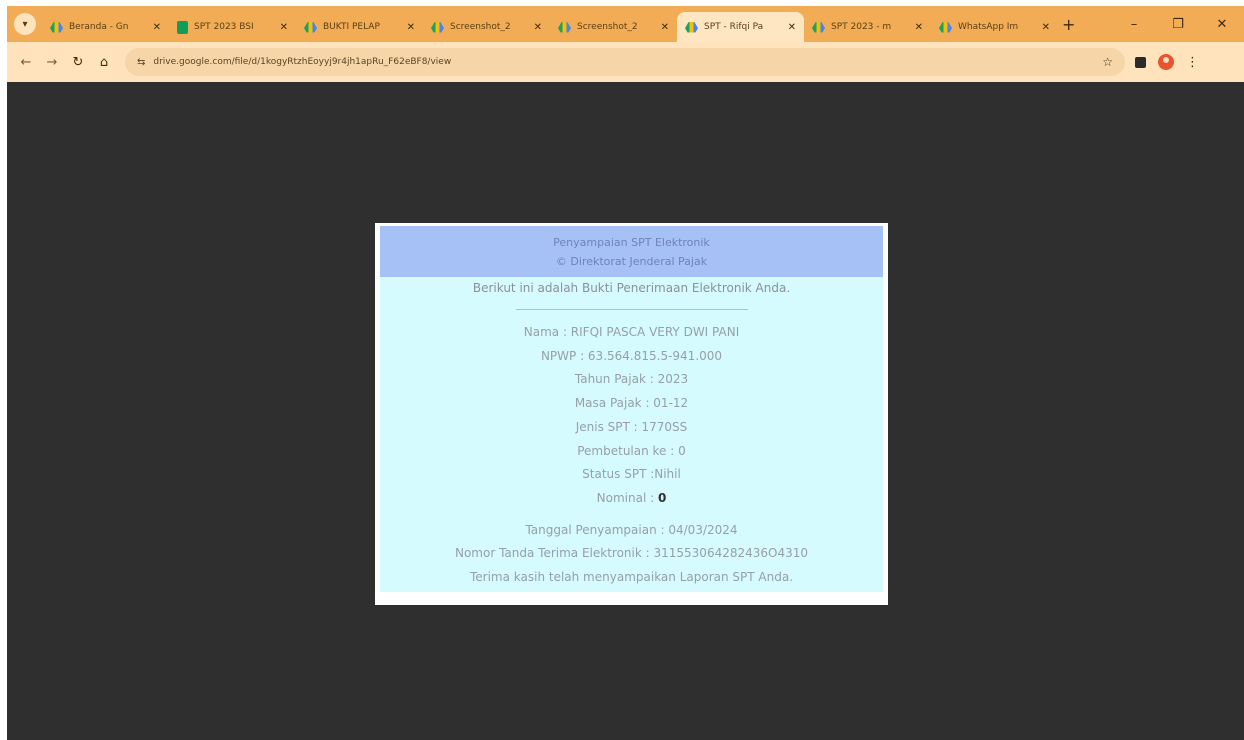 The width and height of the screenshot is (1244, 740). I want to click on receipt-nama: Nama : RIFQI PASCA VERY DWI PANI, so click(631, 332).